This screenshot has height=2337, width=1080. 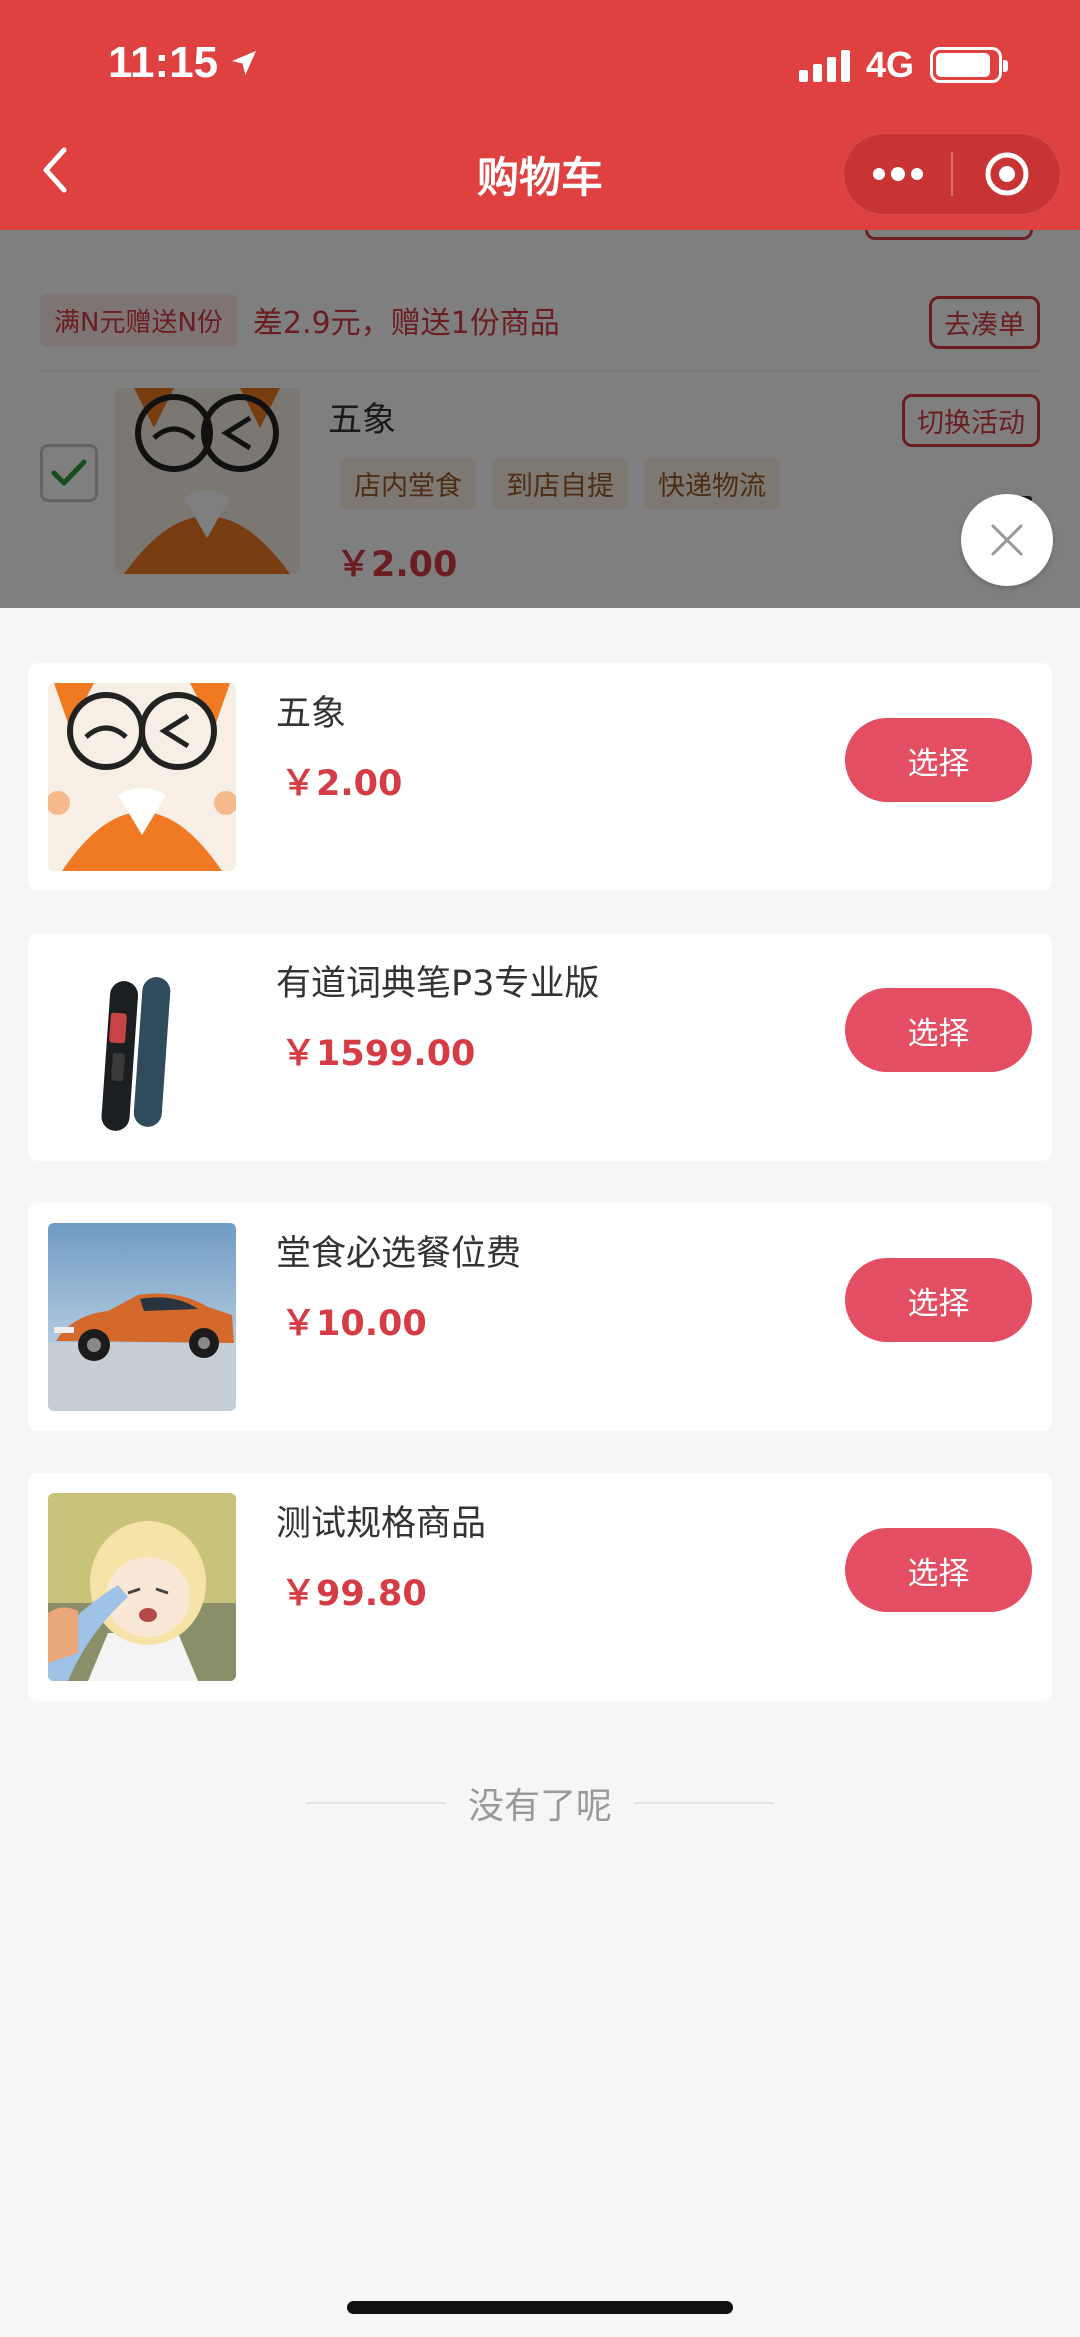 What do you see at coordinates (142, 1317) in the screenshot?
I see `orange-car-thumbnail` at bounding box center [142, 1317].